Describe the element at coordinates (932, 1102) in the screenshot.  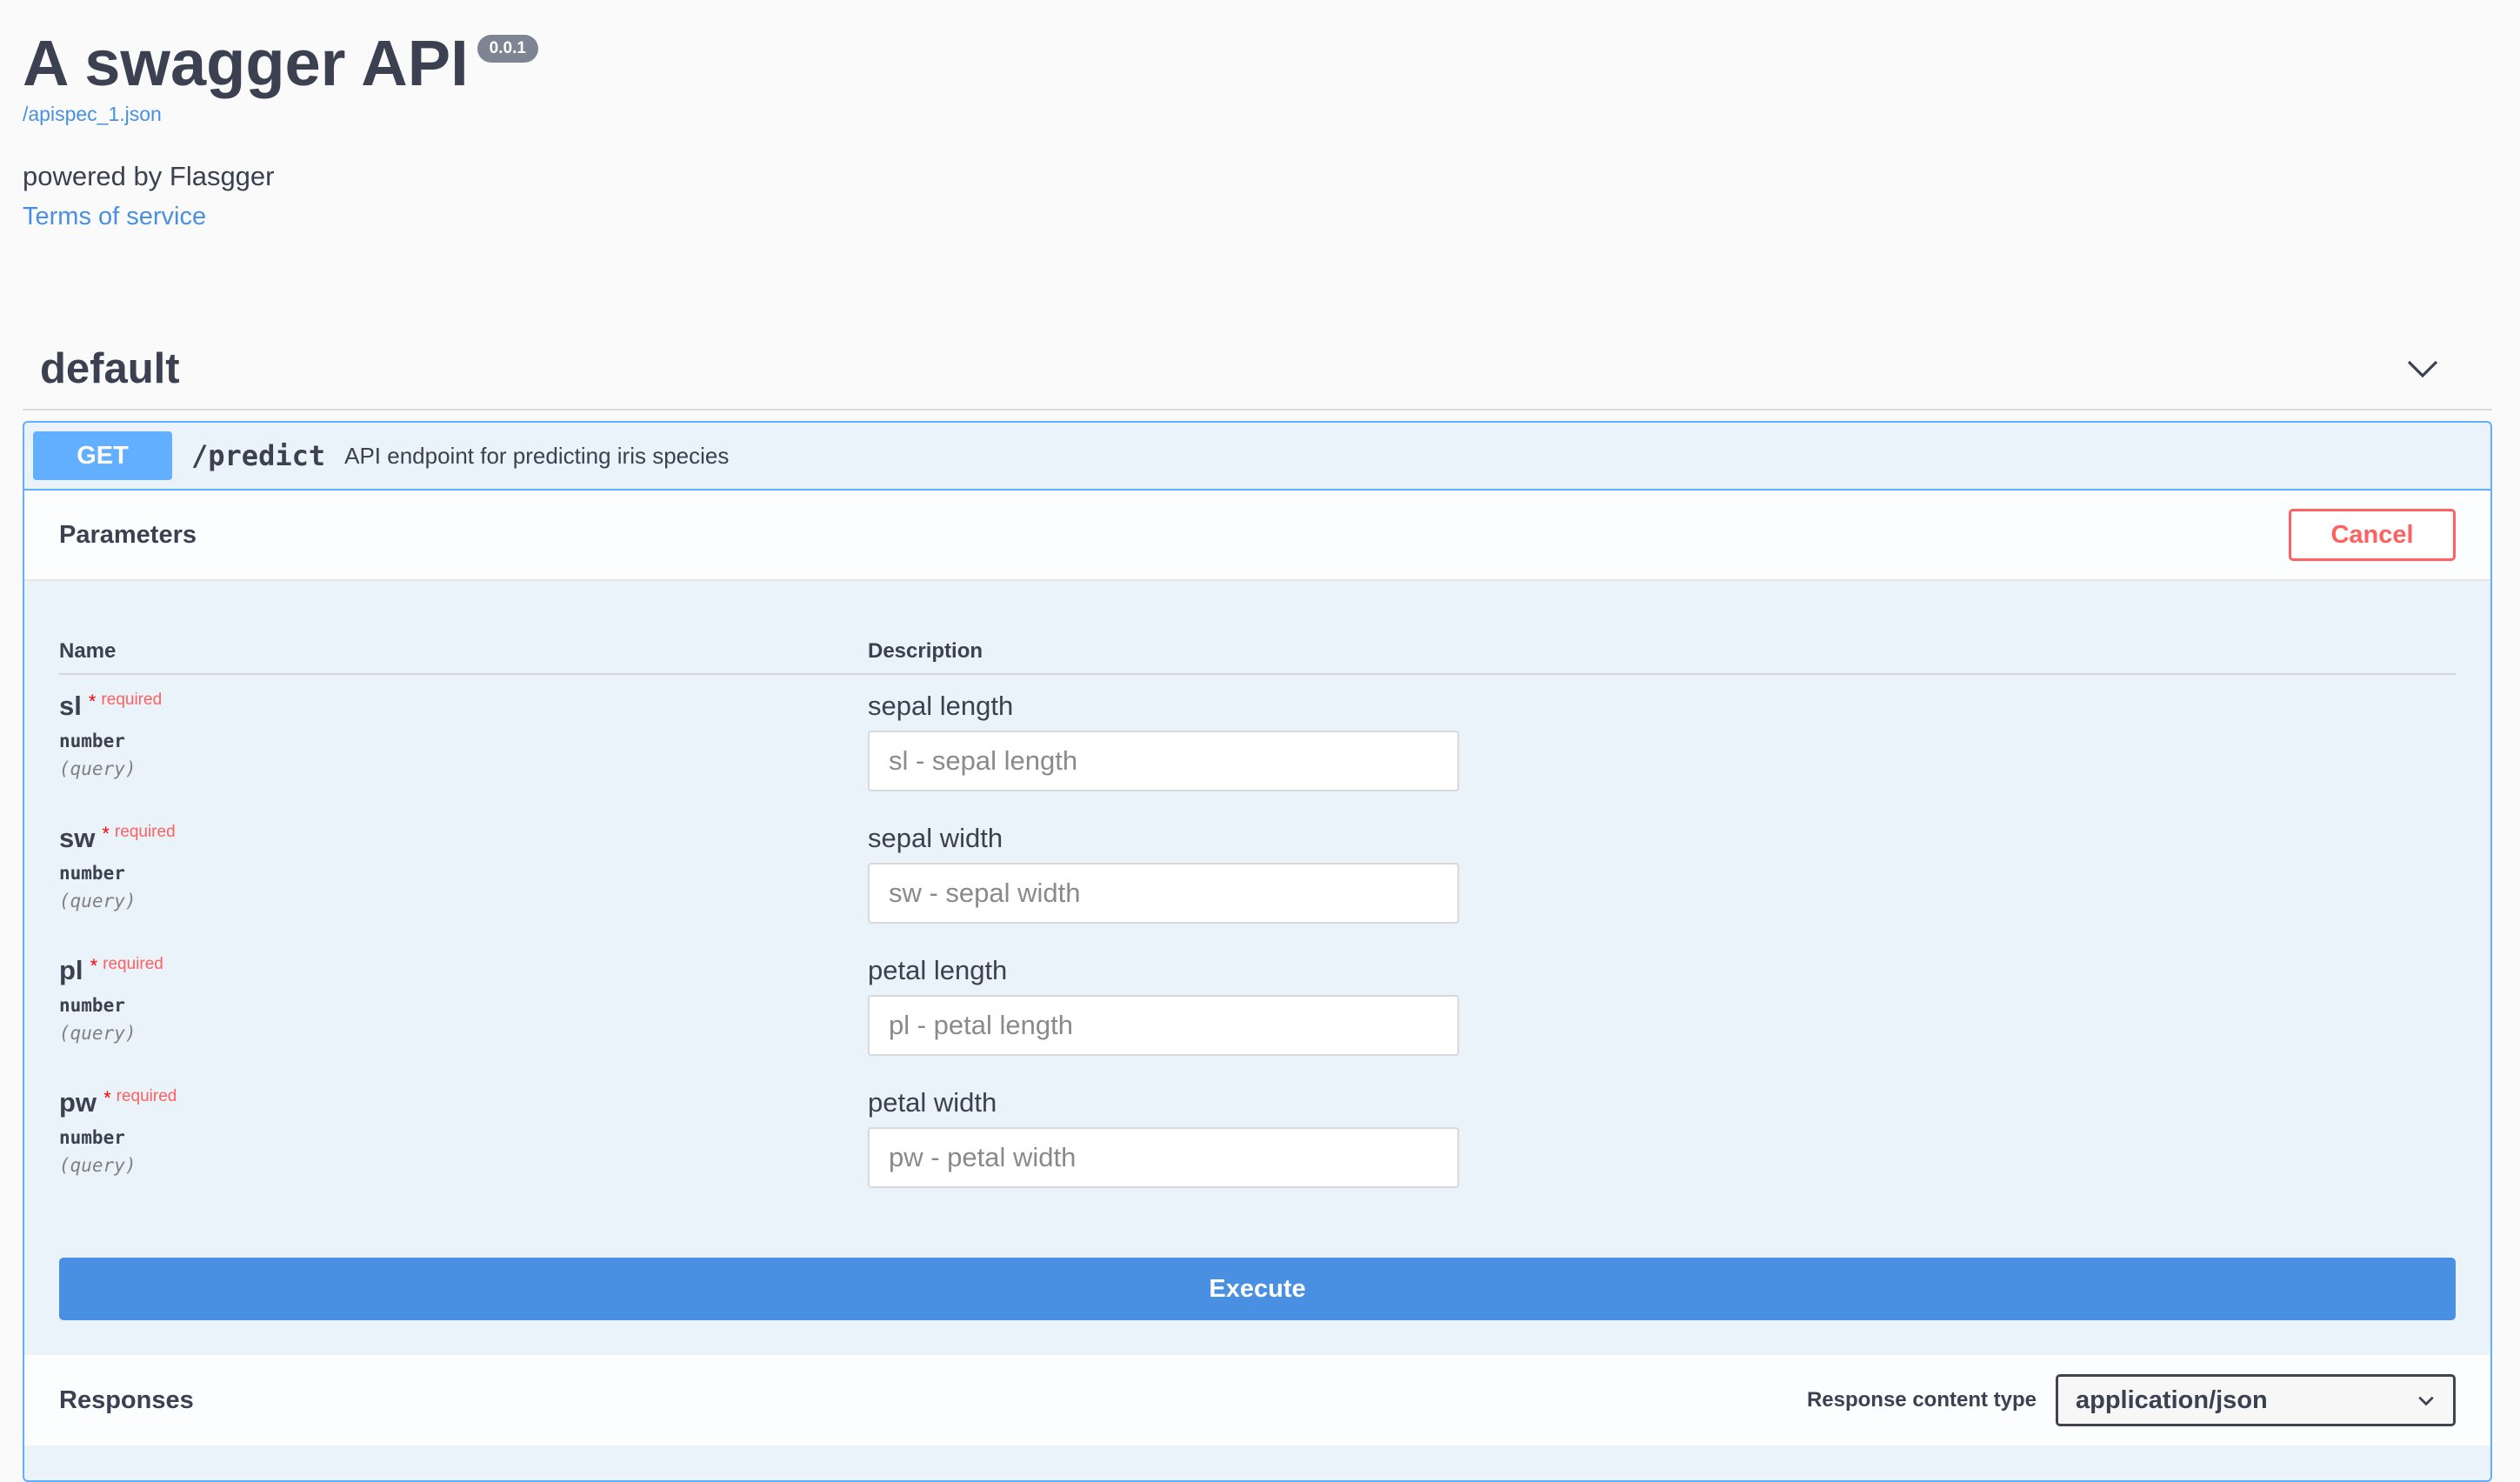
I see `parameter-description: petal width` at that location.